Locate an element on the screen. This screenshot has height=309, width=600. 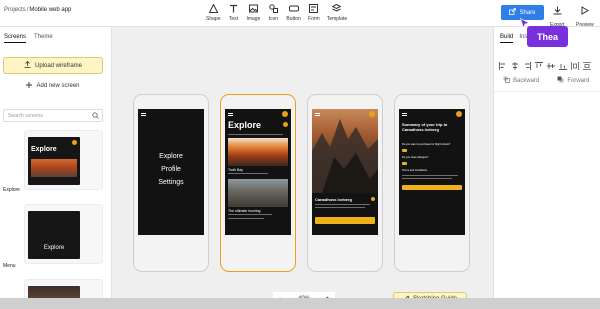
tool-button: Button is located at coordinates (293, 12).